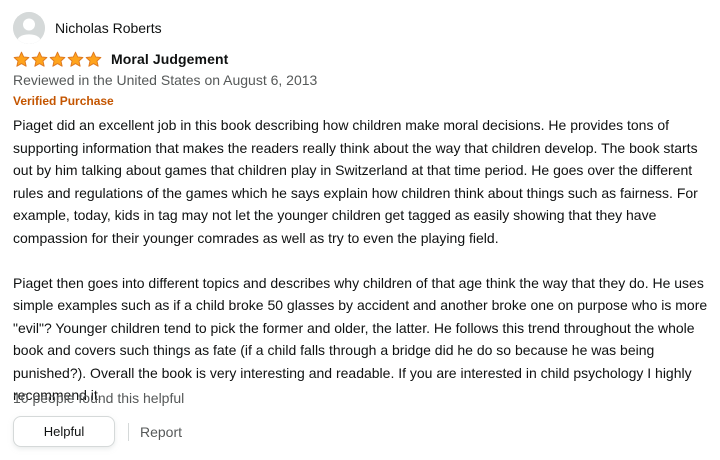 The image size is (720, 460). Describe the element at coordinates (64, 431) in the screenshot. I see `helpful-button: Helpful` at that location.